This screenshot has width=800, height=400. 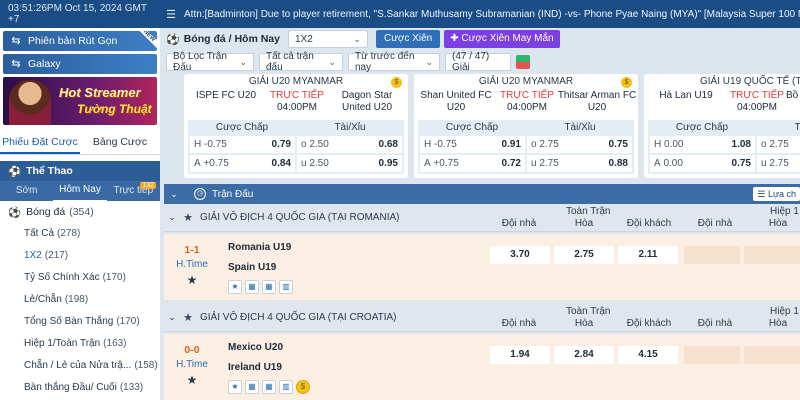 What do you see at coordinates (349, 163) in the screenshot?
I see `odd-cell: u 2.50 0.95` at bounding box center [349, 163].